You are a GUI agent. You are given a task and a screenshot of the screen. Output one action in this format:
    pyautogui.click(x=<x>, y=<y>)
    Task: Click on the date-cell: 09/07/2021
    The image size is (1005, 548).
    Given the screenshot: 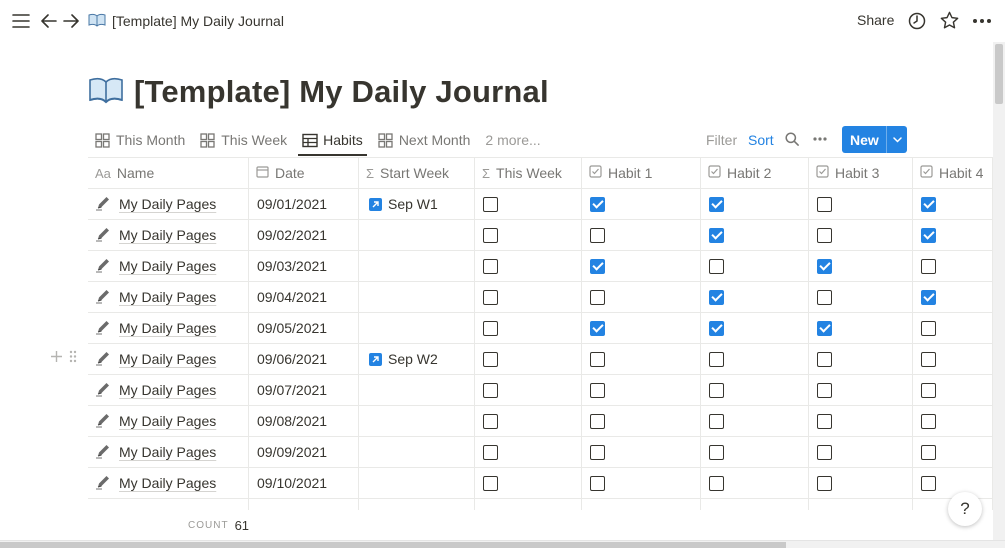 What is the action you would take?
    pyautogui.click(x=304, y=390)
    